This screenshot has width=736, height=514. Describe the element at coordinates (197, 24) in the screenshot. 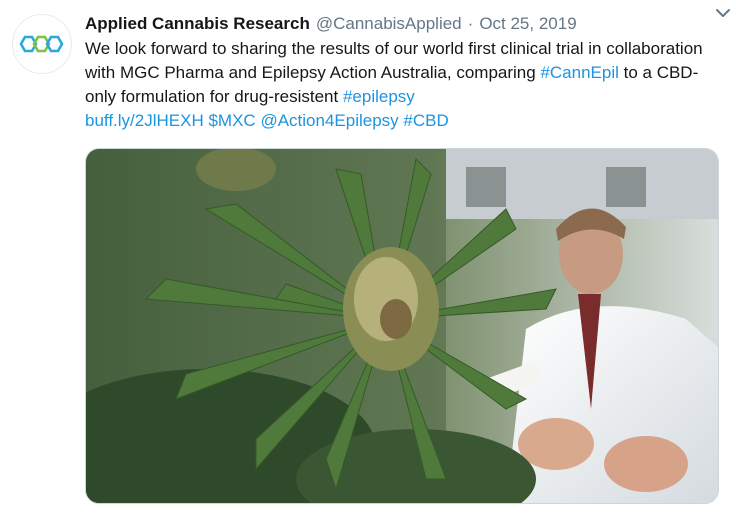

I see `author-name: Applied Cannabis Research` at that location.